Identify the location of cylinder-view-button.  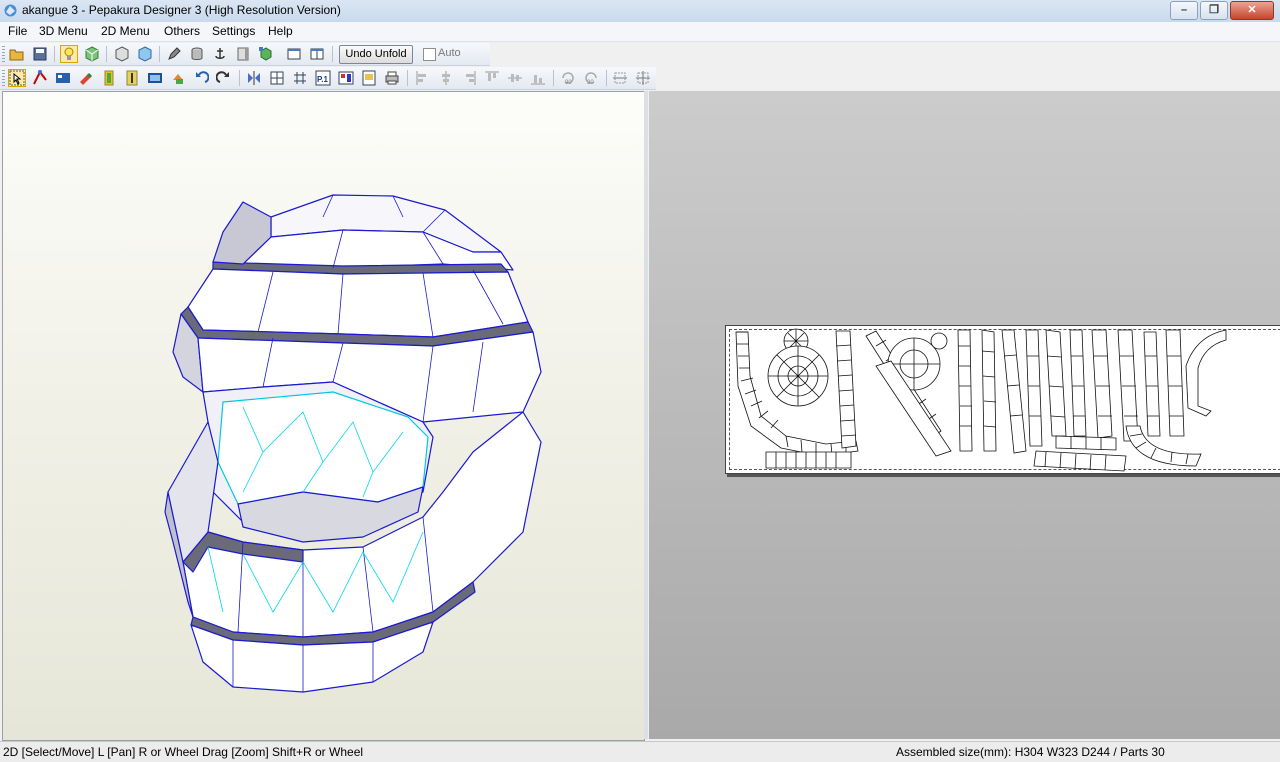
(197, 54).